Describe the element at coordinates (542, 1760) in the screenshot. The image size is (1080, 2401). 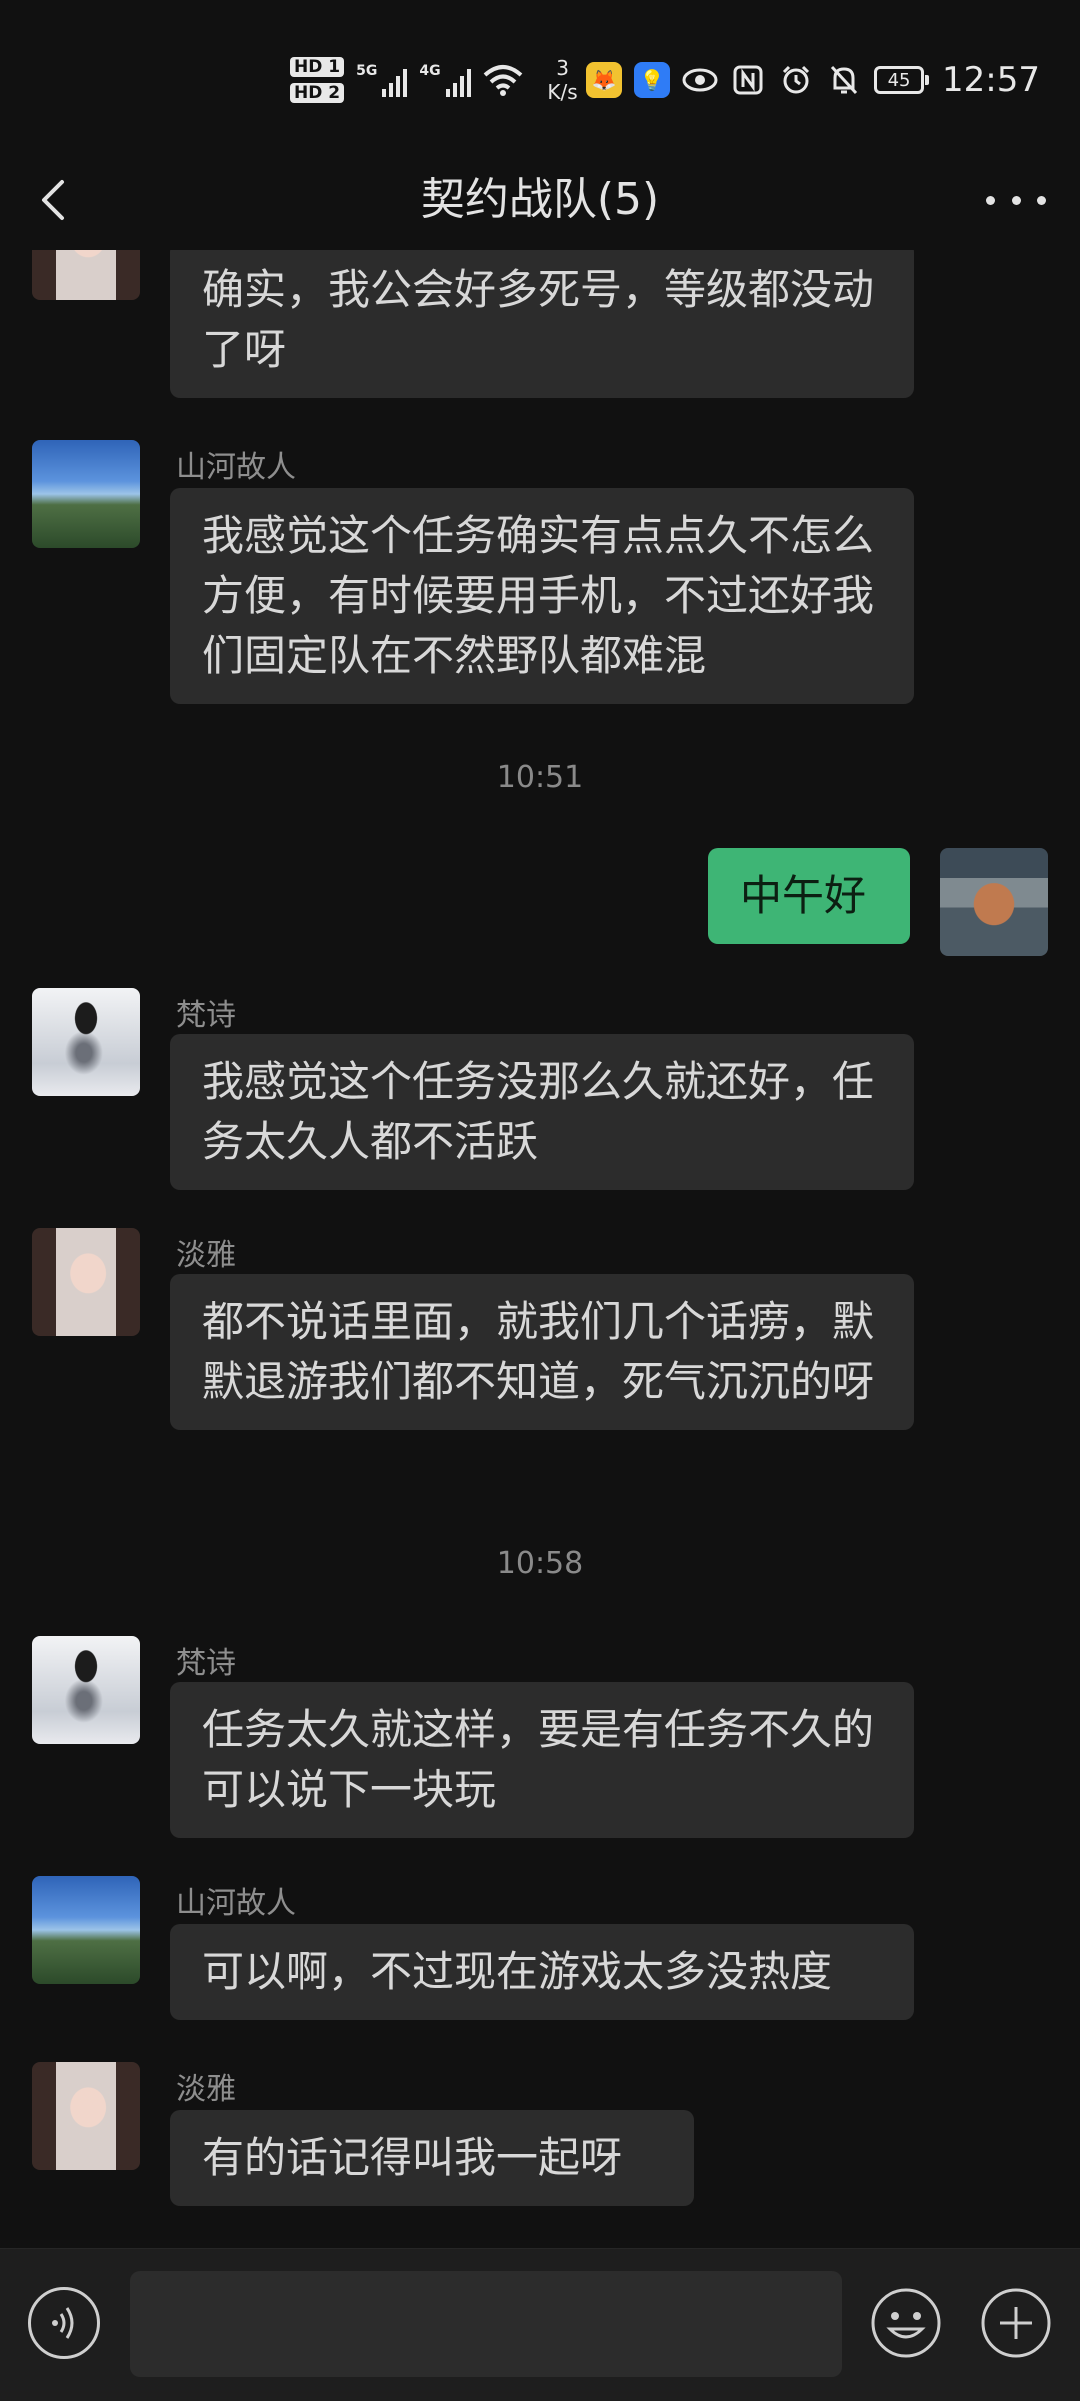
I see `message-bubble: 任务太久就这样，要是有任务不久的可以说下一块玩` at that location.